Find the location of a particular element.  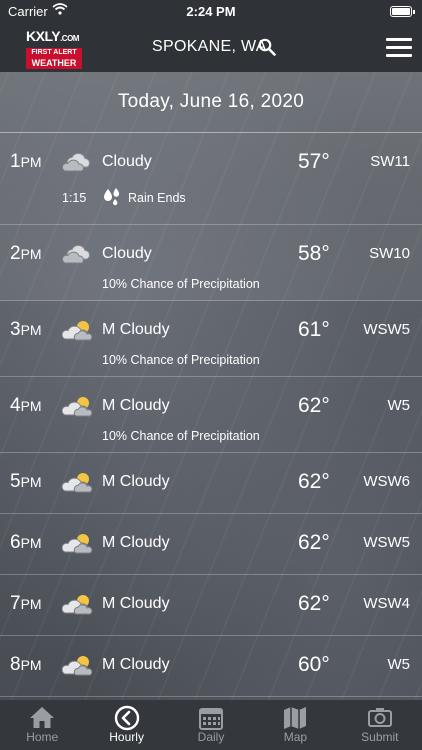

location-label: SPOKANE, WA is located at coordinates (209, 47).